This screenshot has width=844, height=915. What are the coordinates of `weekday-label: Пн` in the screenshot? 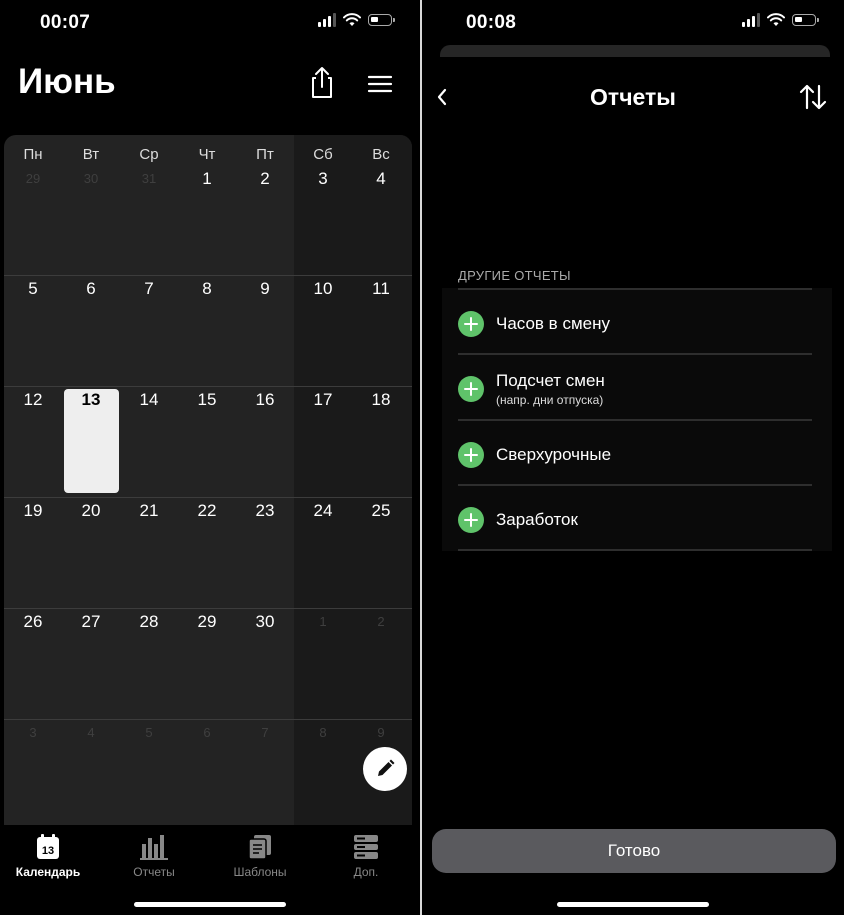 It's located at (33, 154).